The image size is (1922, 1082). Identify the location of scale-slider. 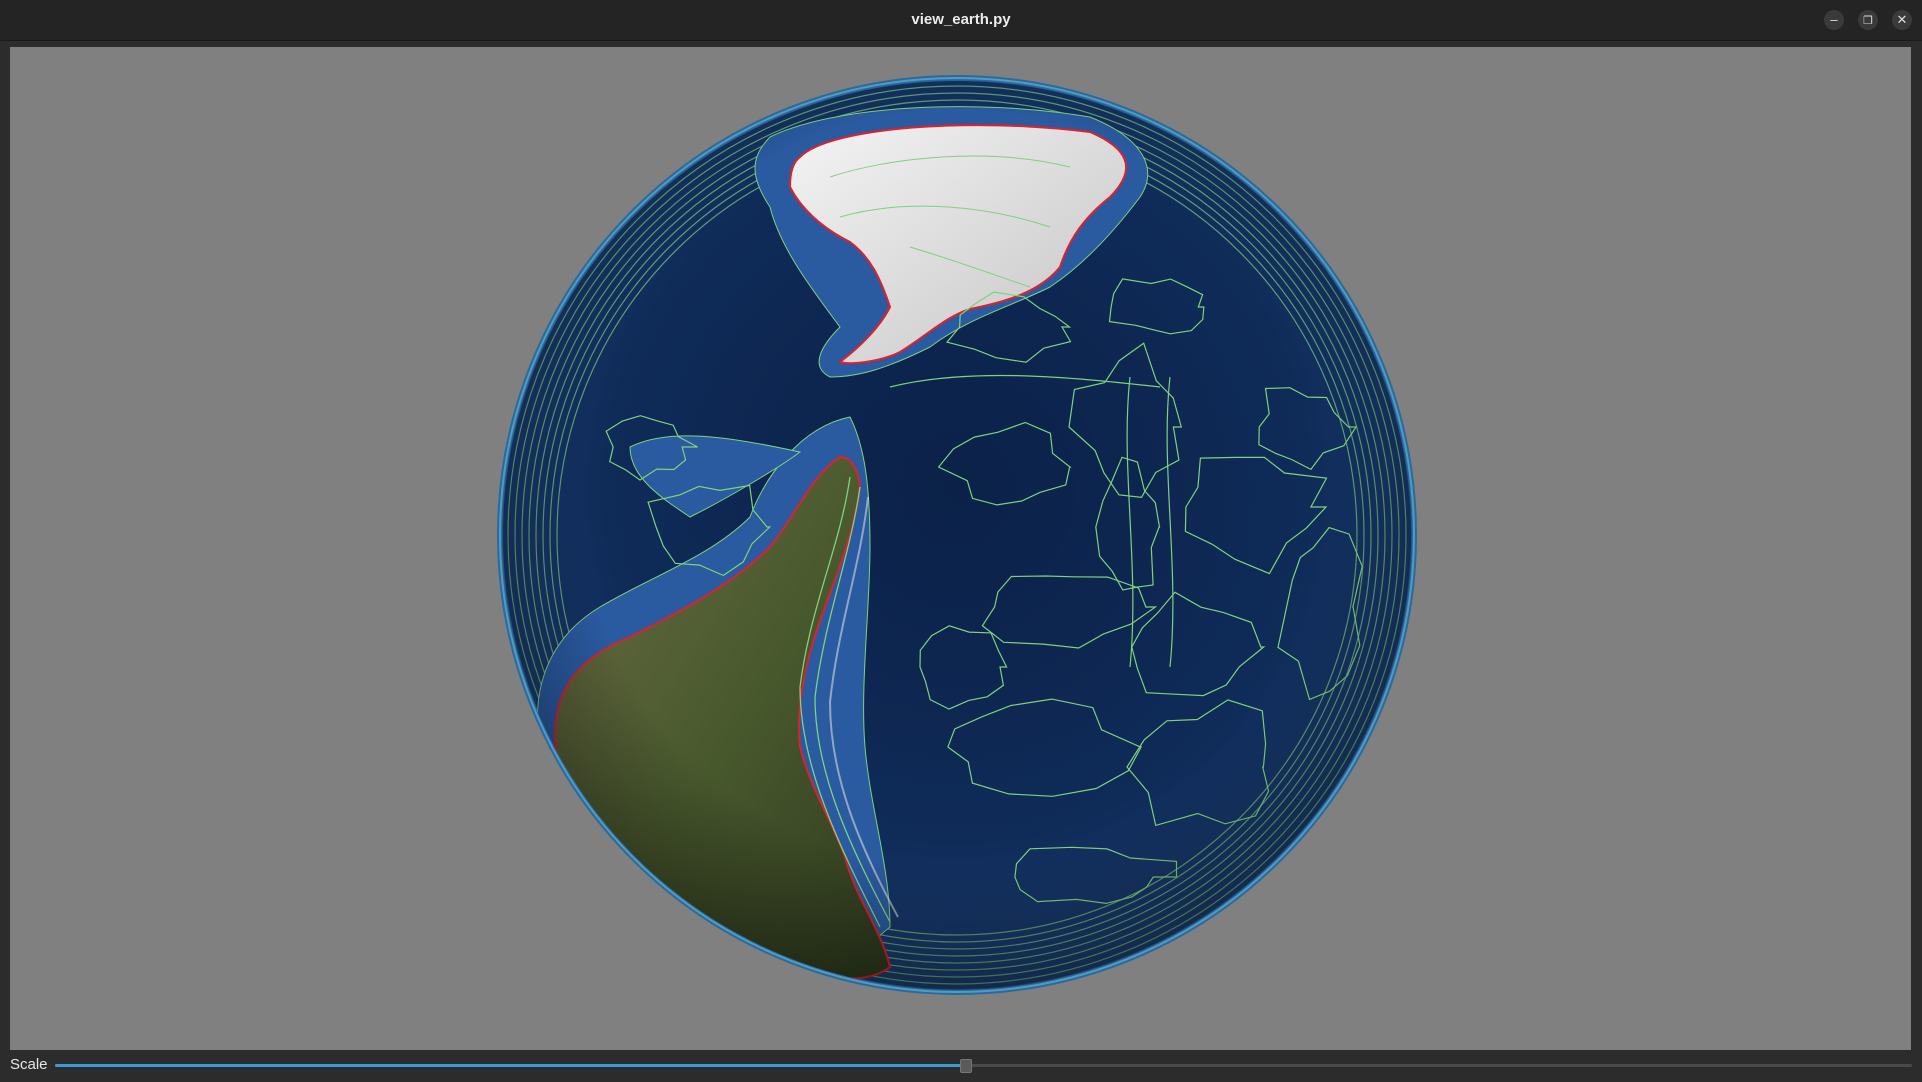
(983, 1066).